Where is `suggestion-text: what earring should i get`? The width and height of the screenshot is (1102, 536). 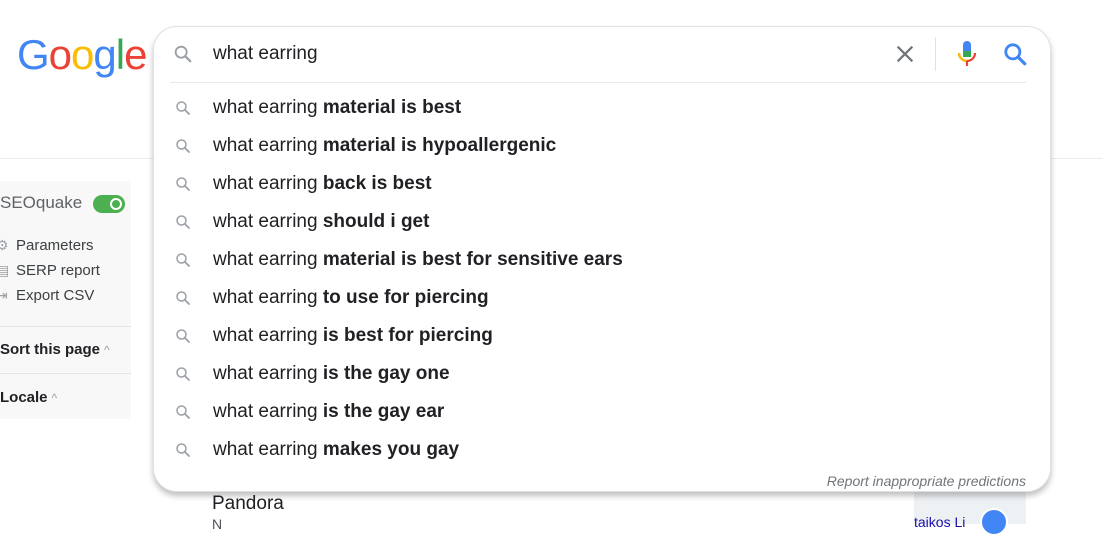
suggestion-text: what earring should i get is located at coordinates (321, 222).